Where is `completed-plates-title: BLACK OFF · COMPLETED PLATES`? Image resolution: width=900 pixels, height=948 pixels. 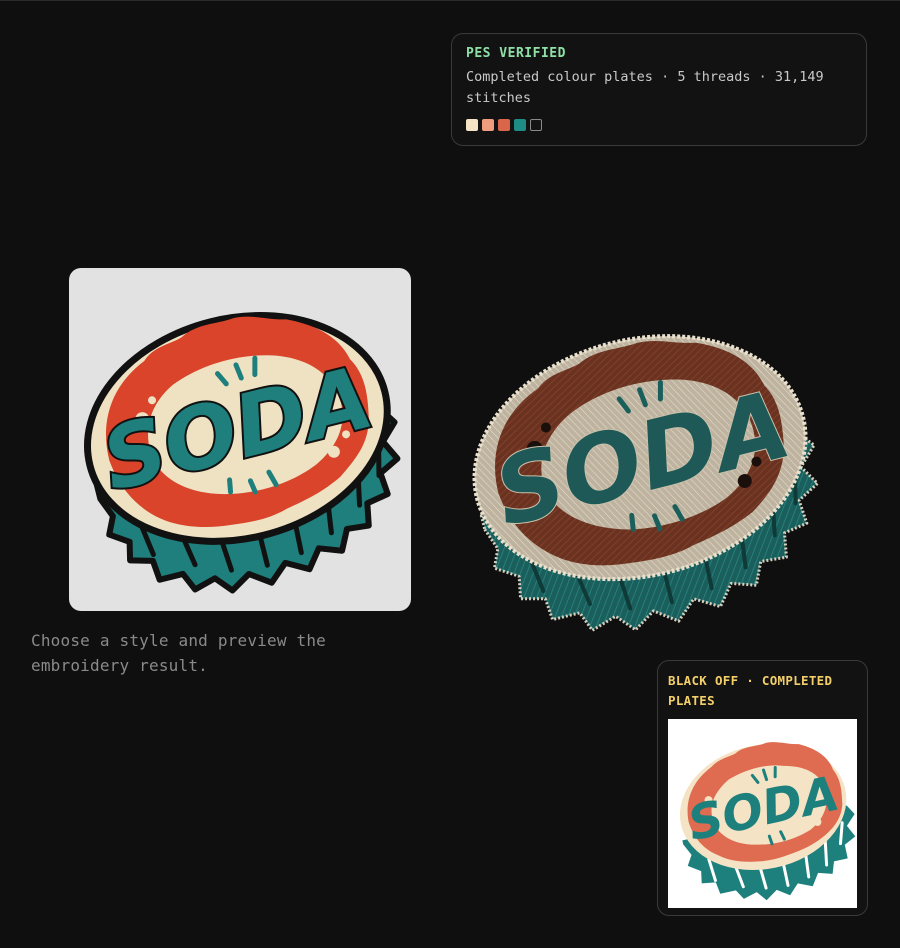
completed-plates-title: BLACK OFF · COMPLETED PLATES is located at coordinates (750, 690).